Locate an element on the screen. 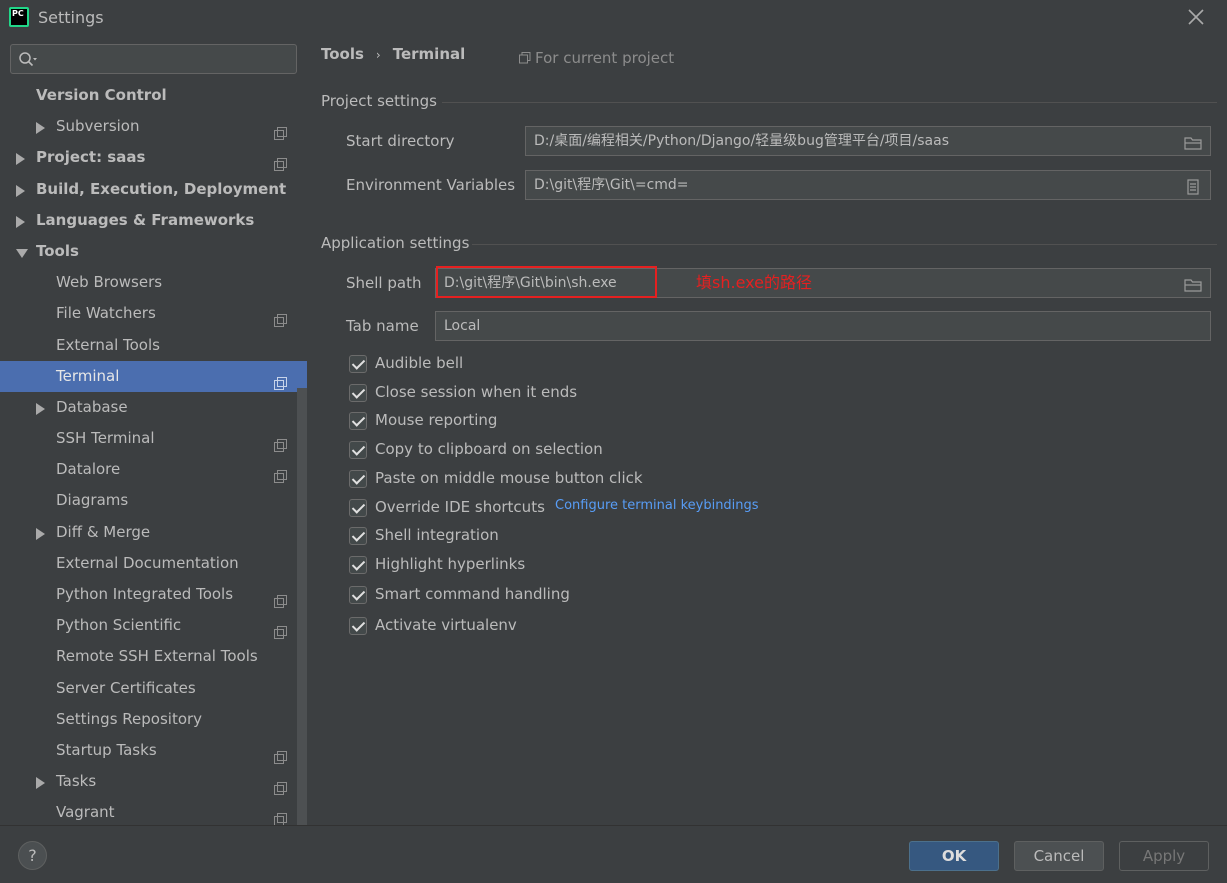 This screenshot has width=1227, height=883. sidebar-item-label: Settings Repository is located at coordinates (129, 718).